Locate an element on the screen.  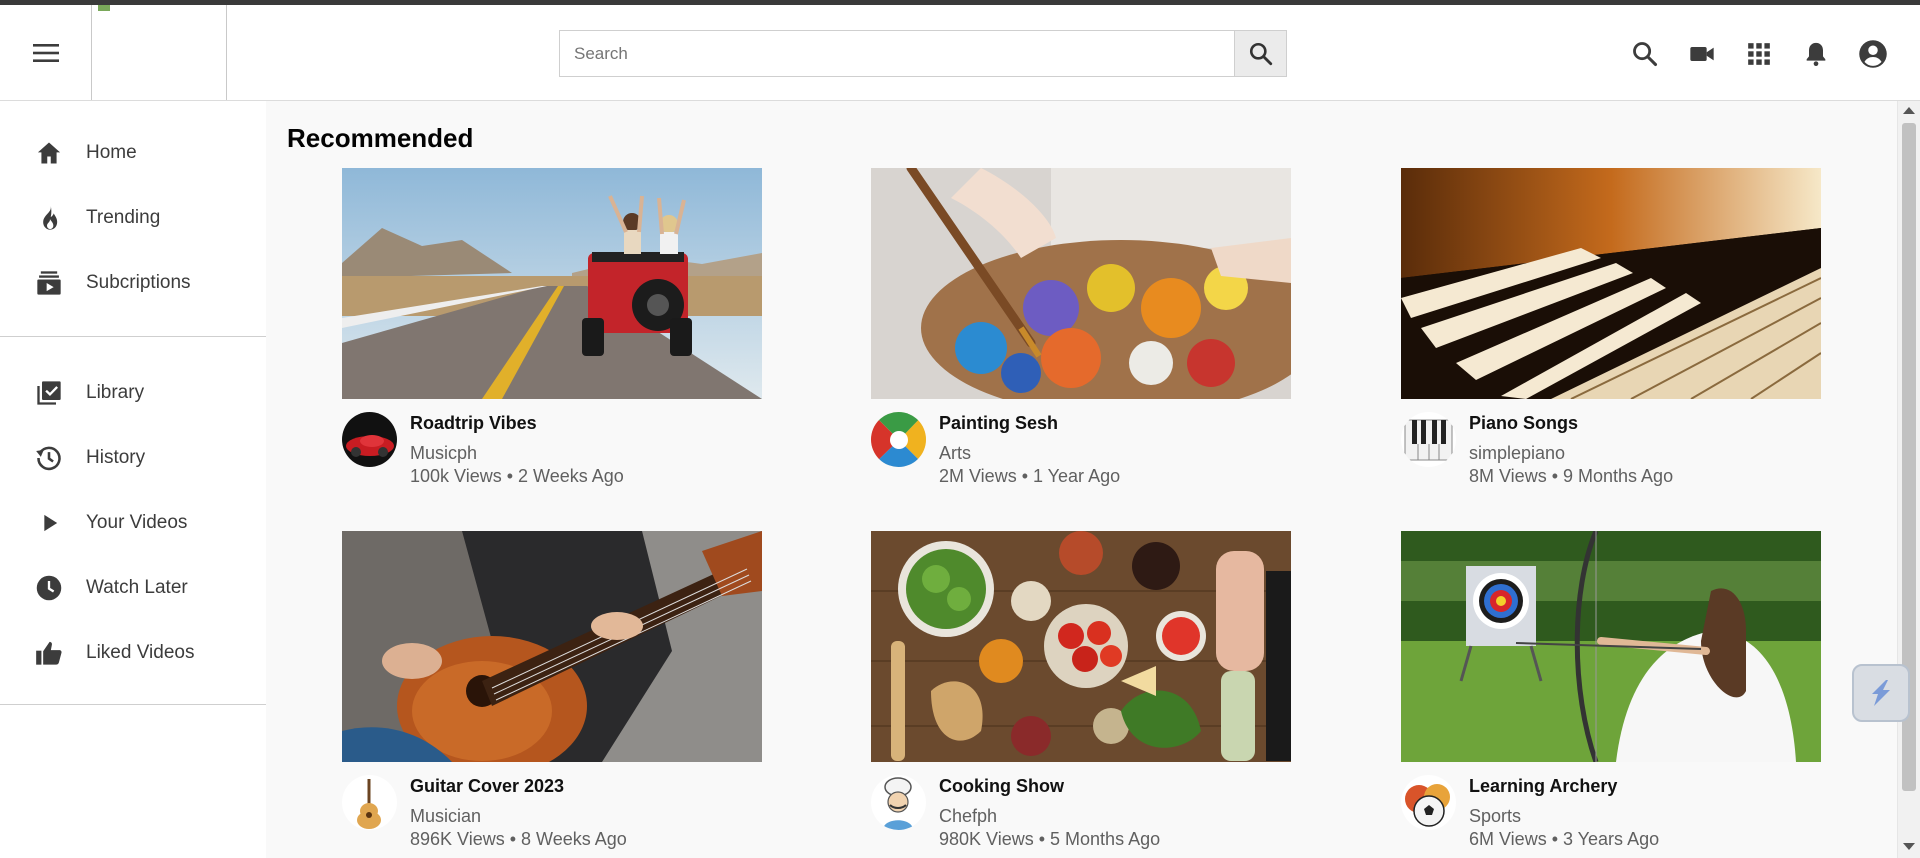
video-stats: 980K Views • 5 Months Ago is located at coordinates (1050, 839).